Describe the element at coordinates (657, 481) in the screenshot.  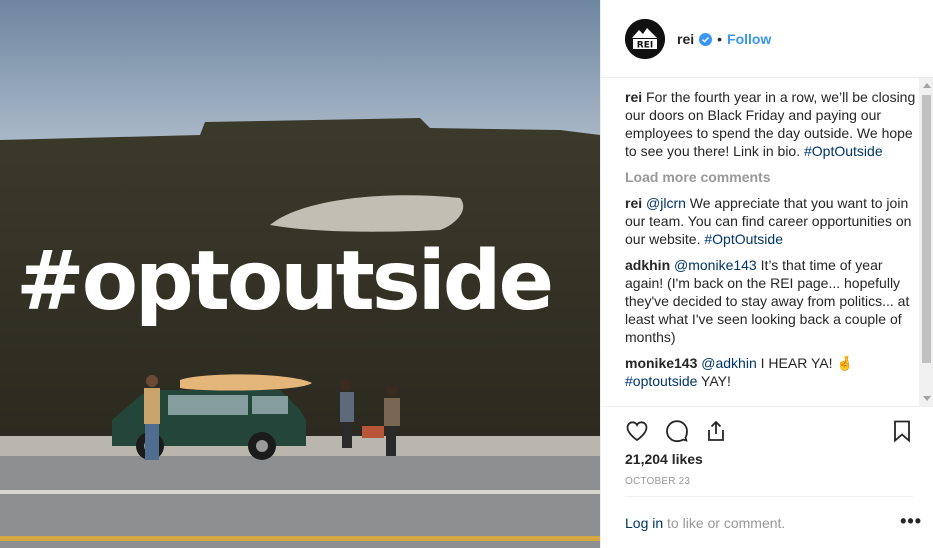
I see `post-date: OCTOBER 23` at that location.